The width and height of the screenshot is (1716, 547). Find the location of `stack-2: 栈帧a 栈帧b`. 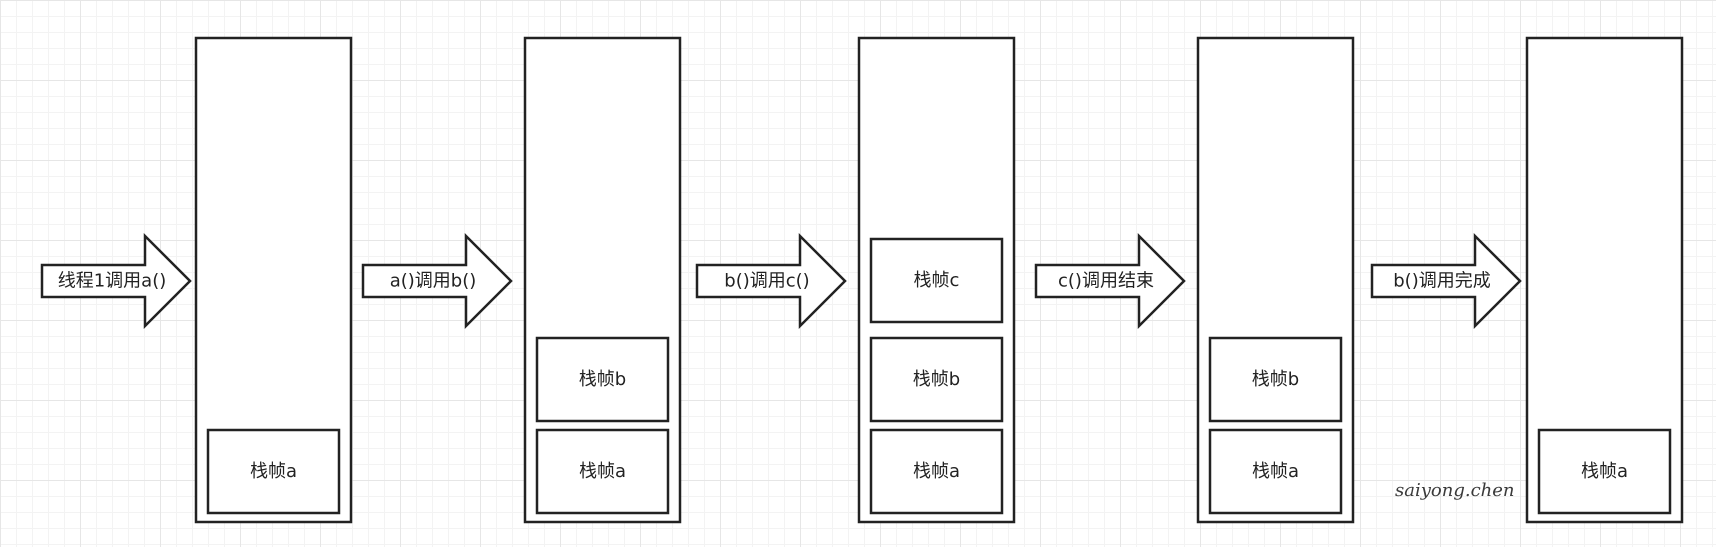

stack-2: 栈帧a 栈帧b is located at coordinates (602, 280).